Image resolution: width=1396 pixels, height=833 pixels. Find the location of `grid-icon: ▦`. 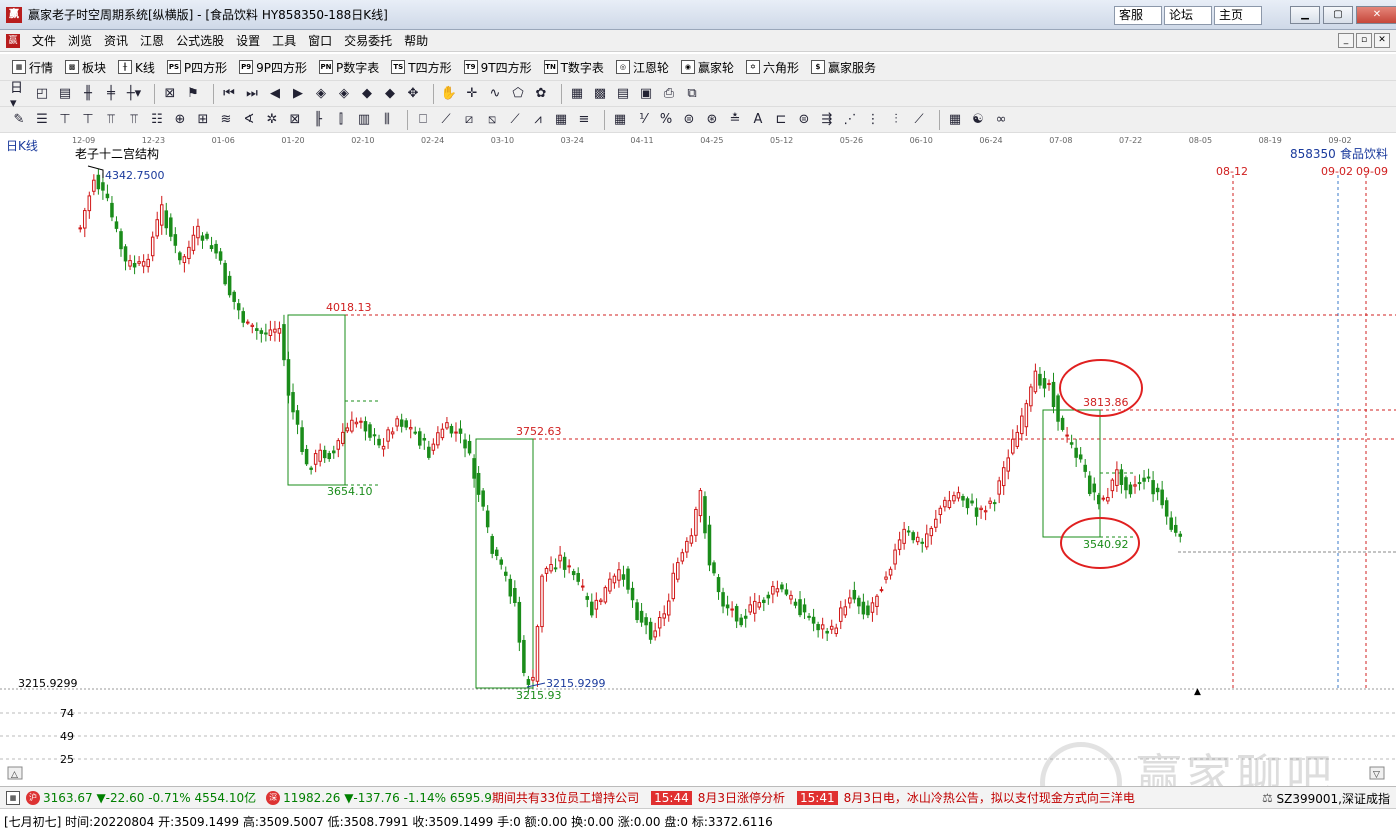

grid-icon: ▦ is located at coordinates (13, 797).